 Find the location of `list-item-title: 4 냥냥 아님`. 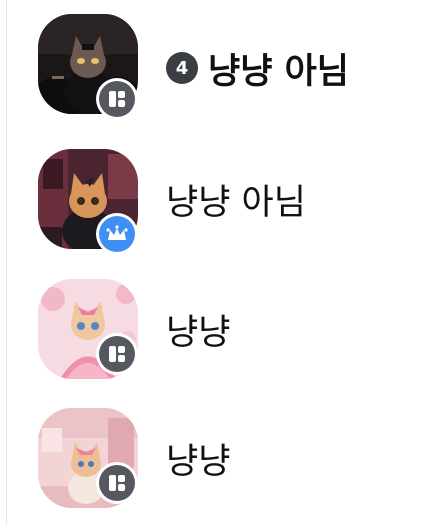

list-item-title: 4 냥냥 아님 is located at coordinates (257, 69).